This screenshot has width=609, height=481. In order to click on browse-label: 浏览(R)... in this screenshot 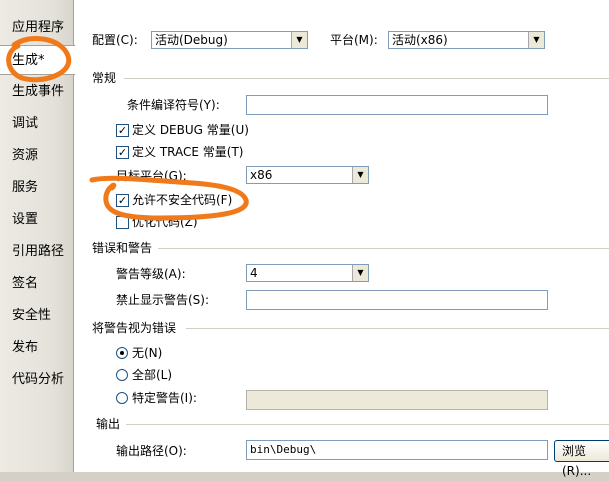, I will do `click(577, 461)`.